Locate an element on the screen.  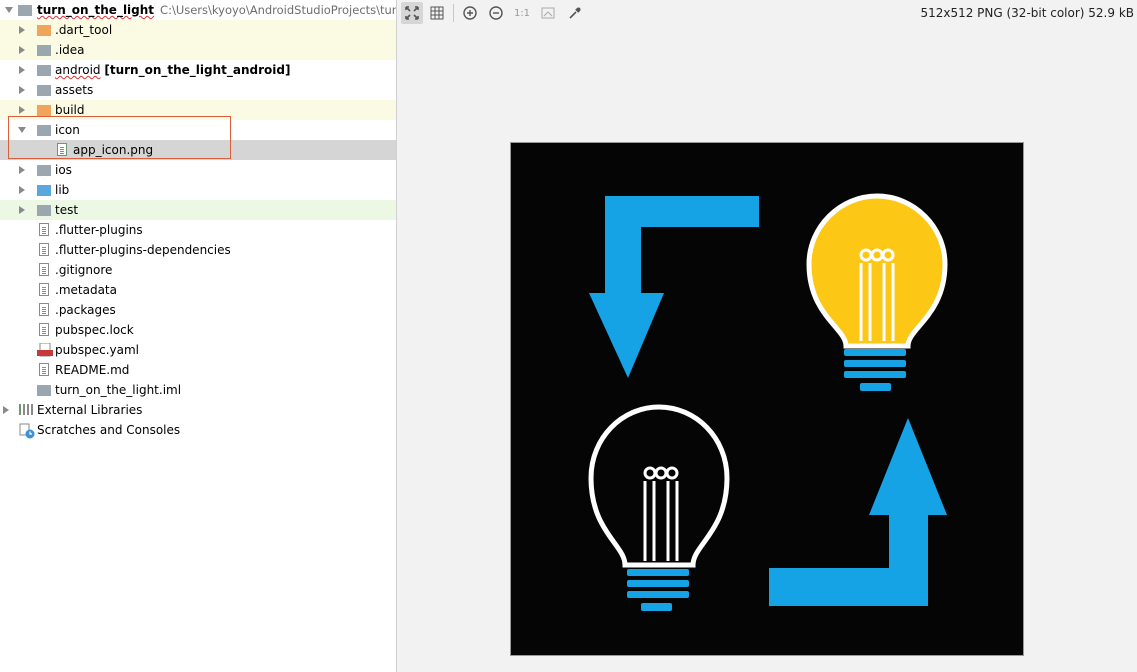
tree-item-label: ios is located at coordinates (63, 170).